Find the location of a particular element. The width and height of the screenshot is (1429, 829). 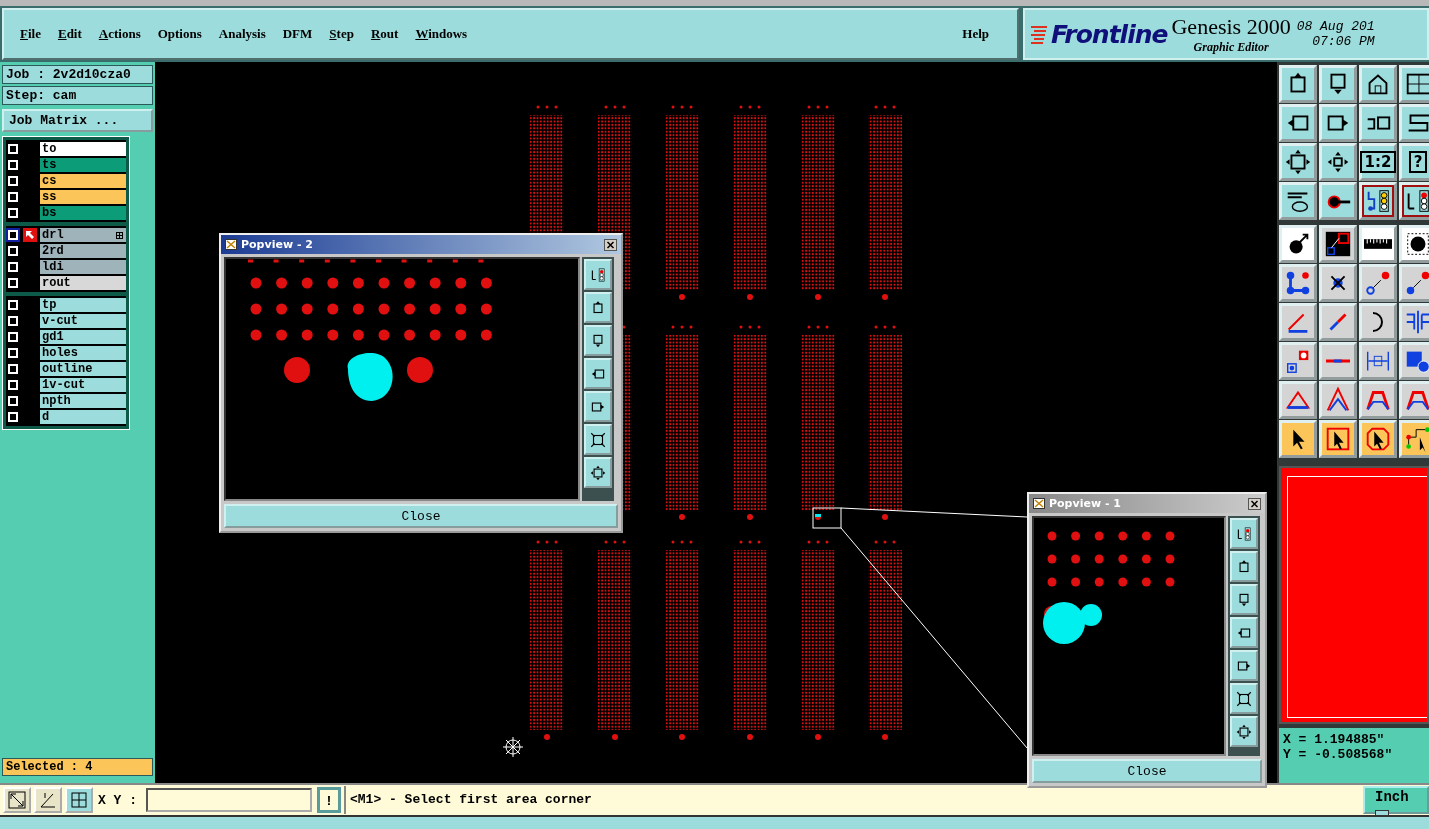

layer-name: rout is located at coordinates (83, 283).